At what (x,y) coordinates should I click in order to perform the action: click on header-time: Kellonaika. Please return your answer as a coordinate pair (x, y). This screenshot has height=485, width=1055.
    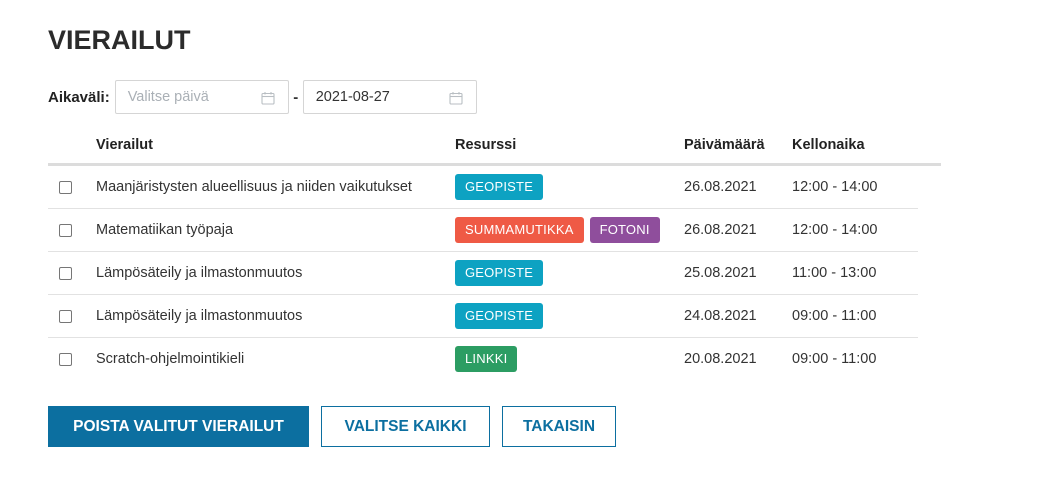
    Looking at the image, I should click on (855, 146).